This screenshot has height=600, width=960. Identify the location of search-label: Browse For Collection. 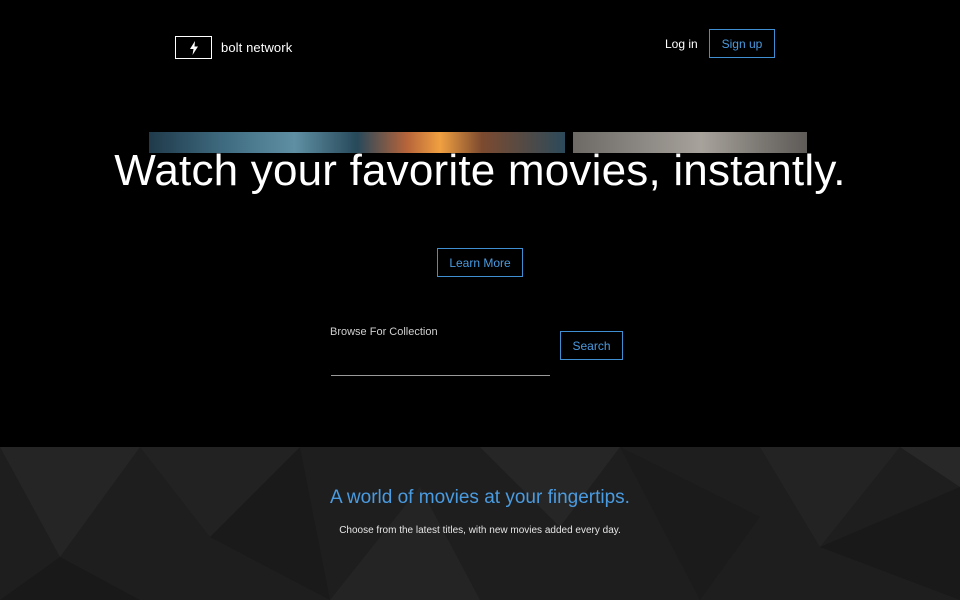
(384, 332).